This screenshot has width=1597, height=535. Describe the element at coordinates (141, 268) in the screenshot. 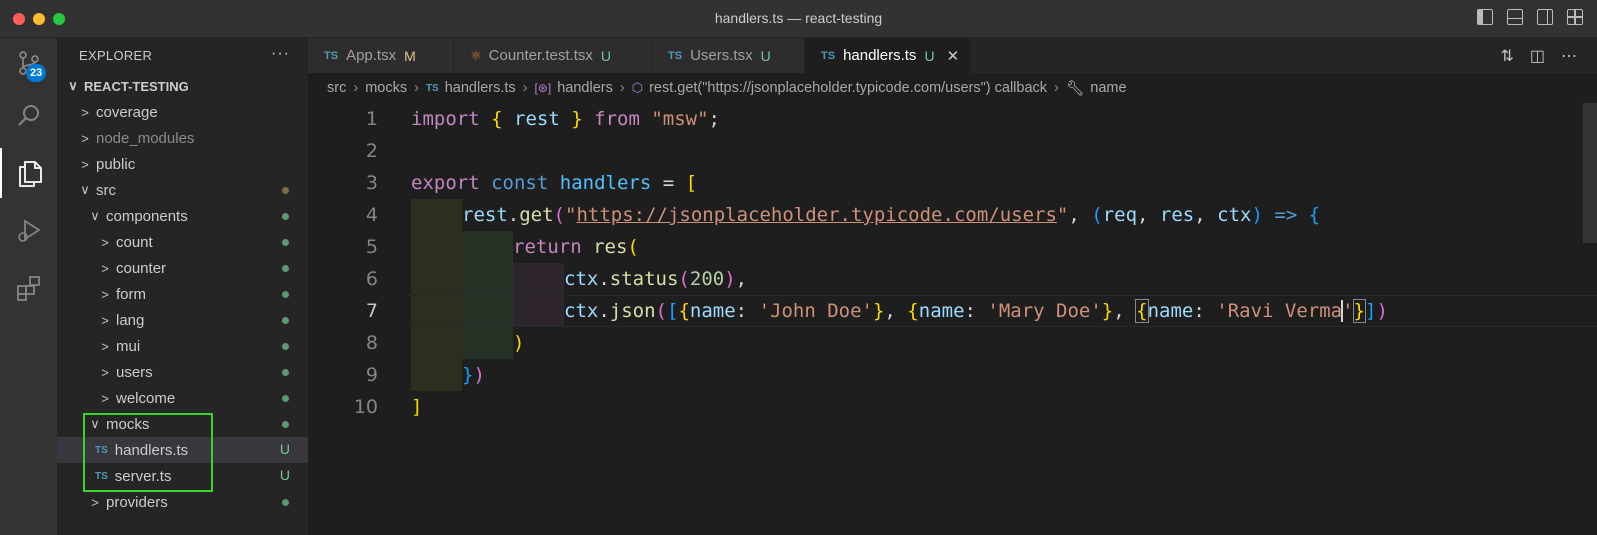

I see `tree-item-label: counter` at that location.